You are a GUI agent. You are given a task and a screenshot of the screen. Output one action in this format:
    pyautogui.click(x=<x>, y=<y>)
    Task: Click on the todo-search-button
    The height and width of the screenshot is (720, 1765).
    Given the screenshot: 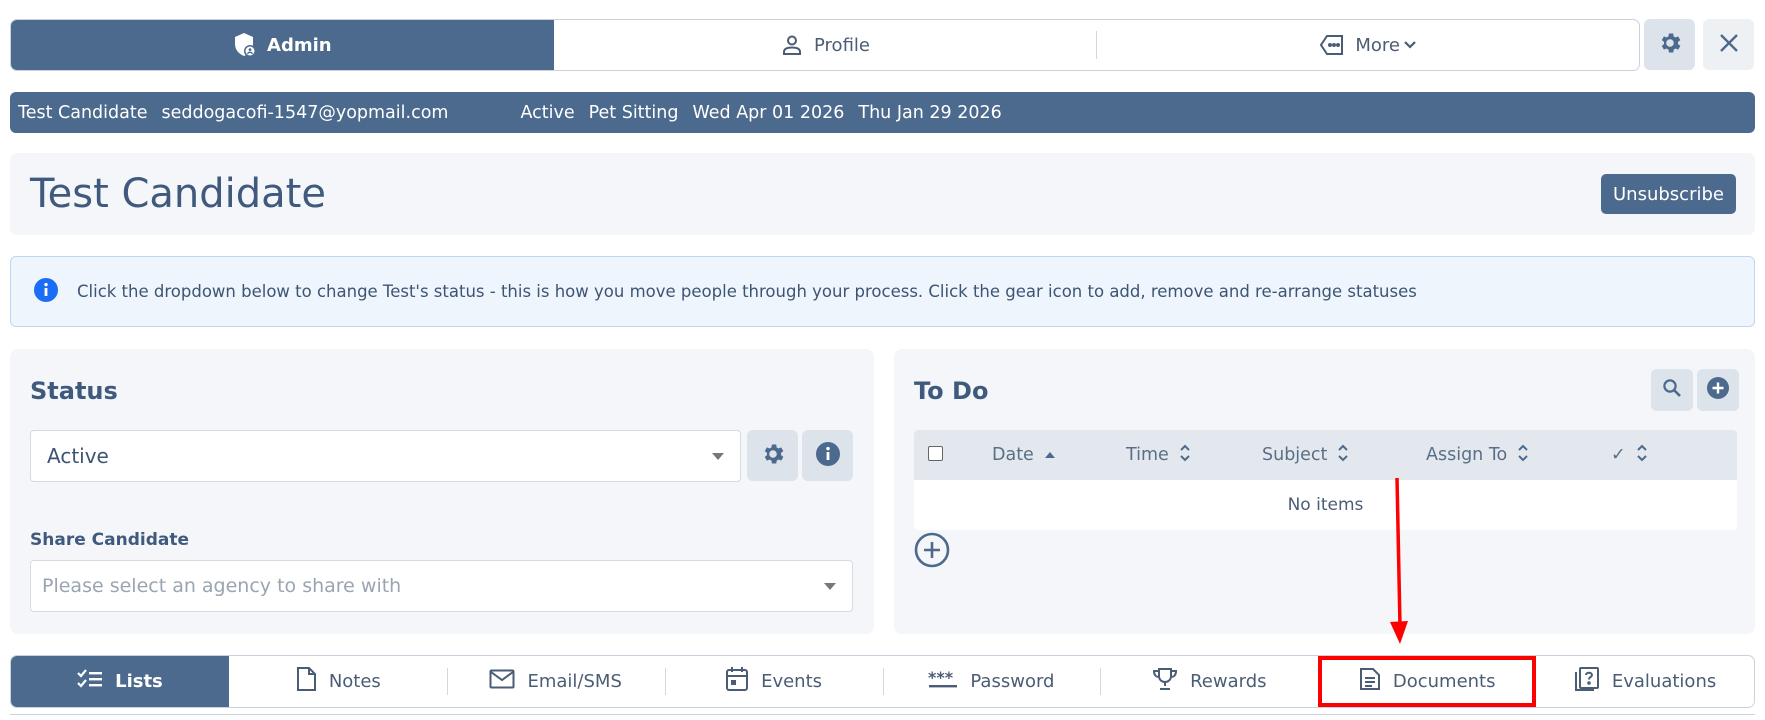 What is the action you would take?
    pyautogui.click(x=1672, y=390)
    